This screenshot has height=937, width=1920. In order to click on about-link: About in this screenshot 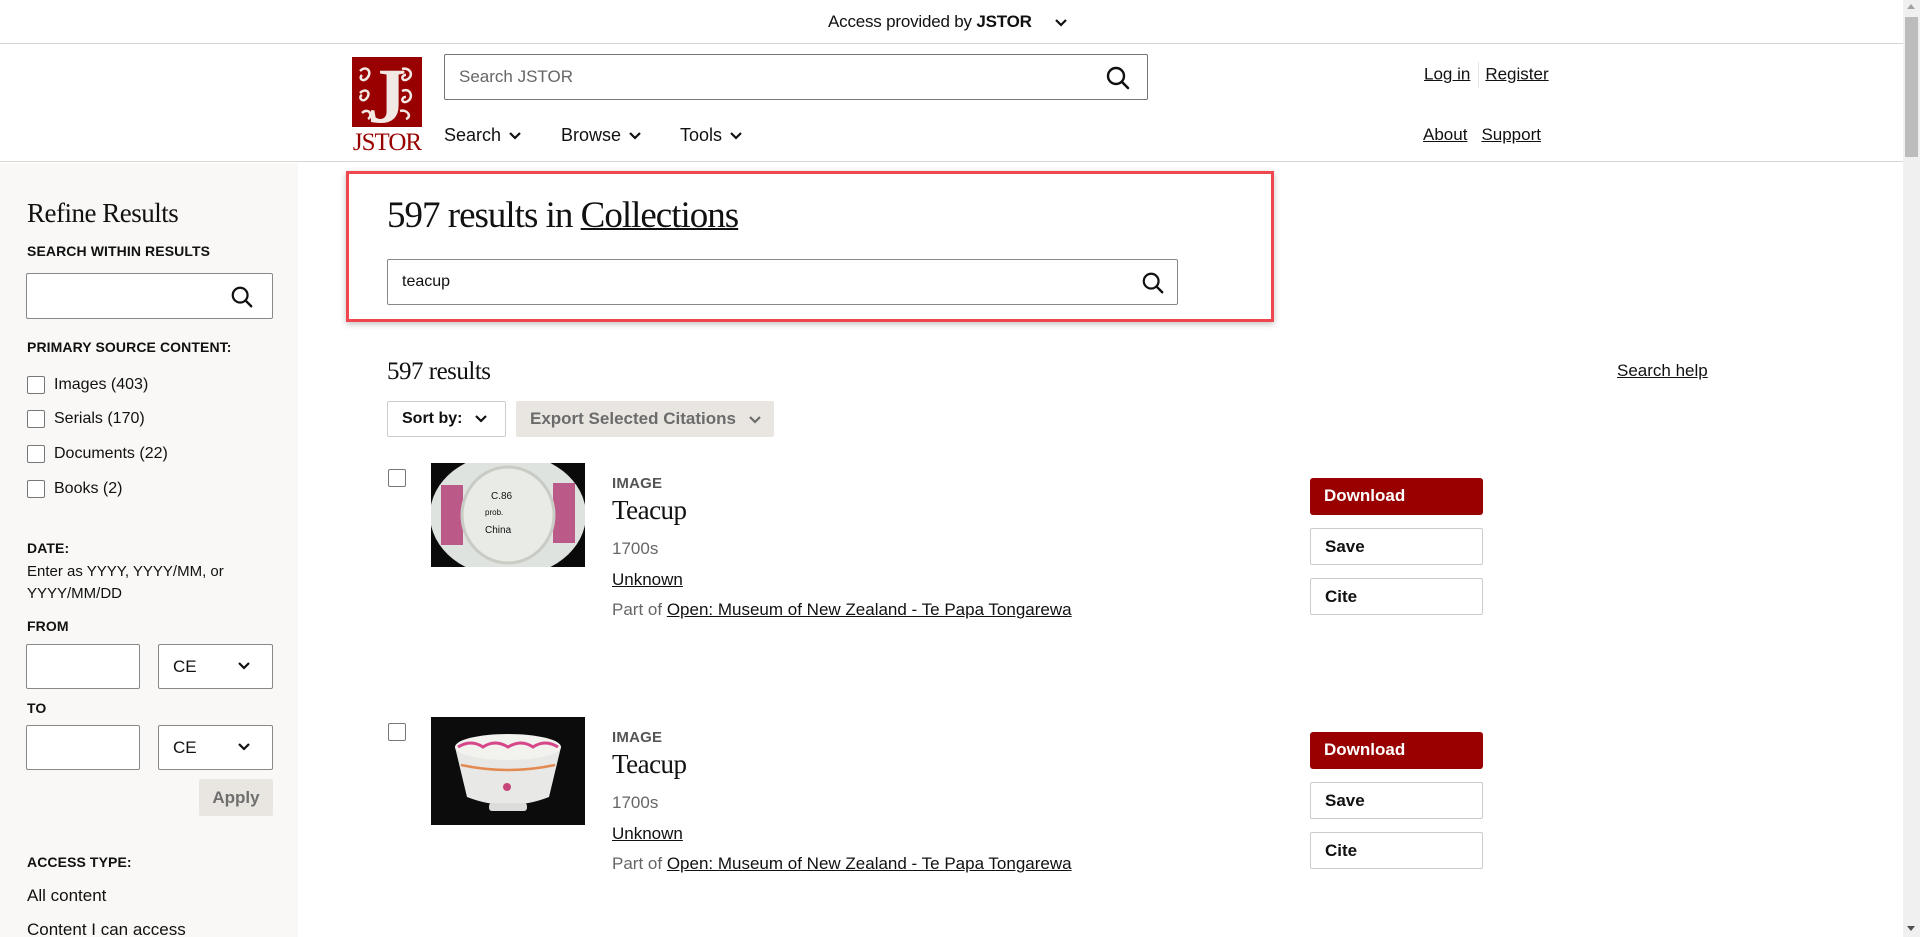, I will do `click(1445, 134)`.